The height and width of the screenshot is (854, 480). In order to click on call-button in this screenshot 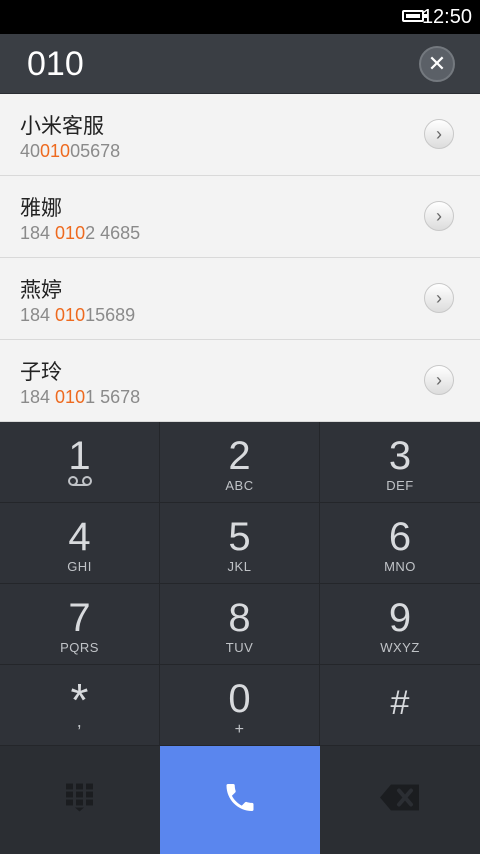, I will do `click(240, 800)`.